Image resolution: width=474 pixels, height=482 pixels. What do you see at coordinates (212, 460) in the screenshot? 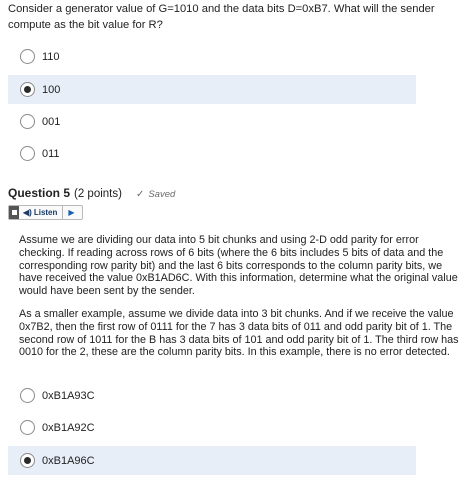
I see `q5-option-0xB1A96C: 0xB1A96C` at bounding box center [212, 460].